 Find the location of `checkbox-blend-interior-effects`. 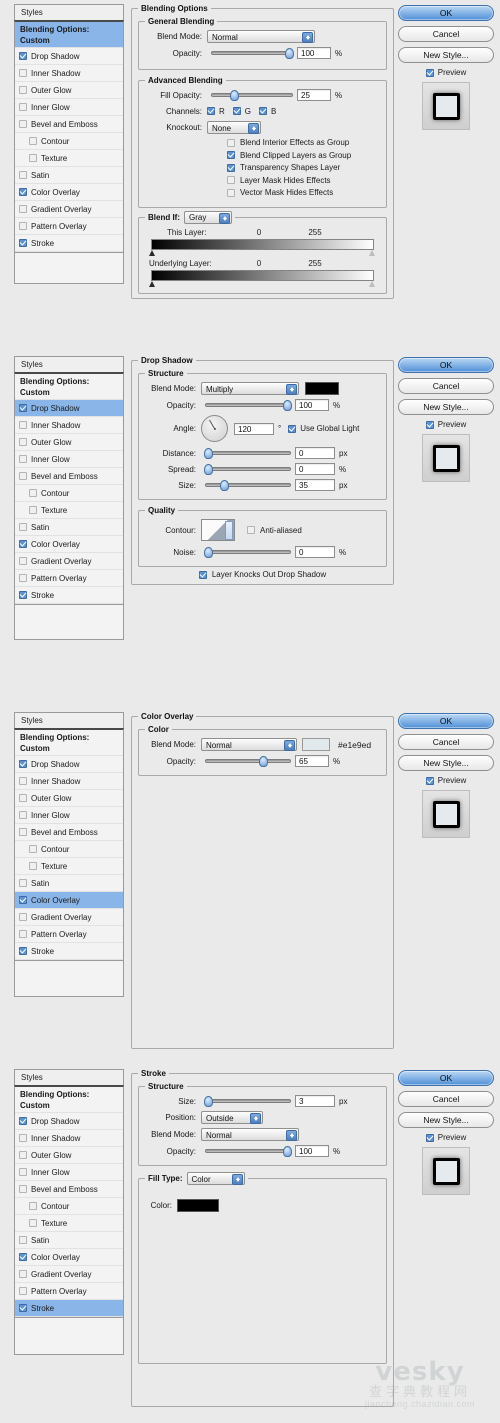

checkbox-blend-interior-effects is located at coordinates (231, 142).